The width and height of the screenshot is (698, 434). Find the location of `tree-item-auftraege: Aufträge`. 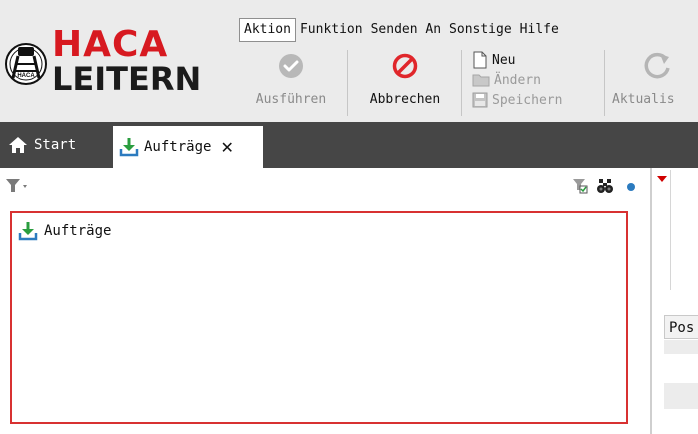

tree-item-auftraege: Aufträge is located at coordinates (64, 231).